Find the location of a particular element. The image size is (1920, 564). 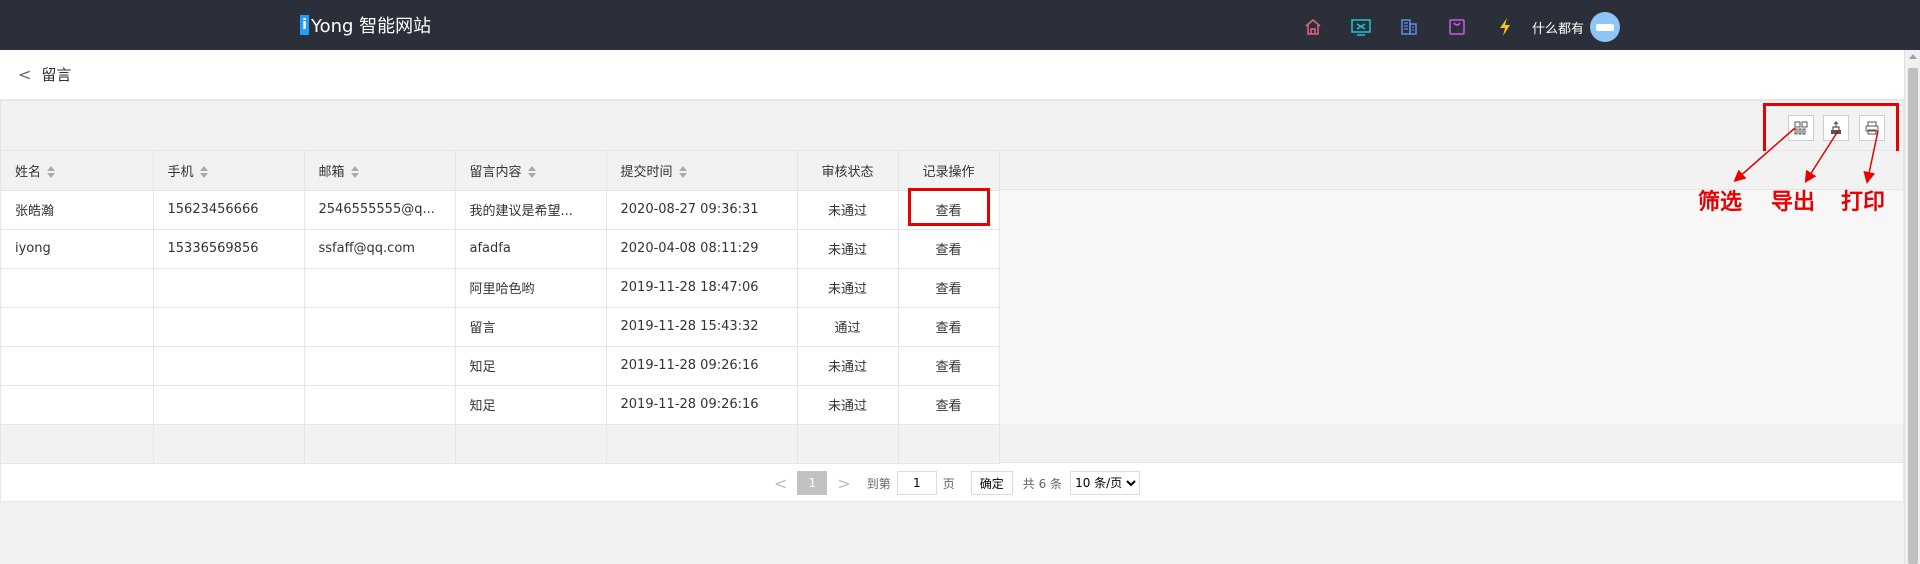

table-row: 留言 2019-11-28 15:43:32 通过 查看 is located at coordinates (500, 327).